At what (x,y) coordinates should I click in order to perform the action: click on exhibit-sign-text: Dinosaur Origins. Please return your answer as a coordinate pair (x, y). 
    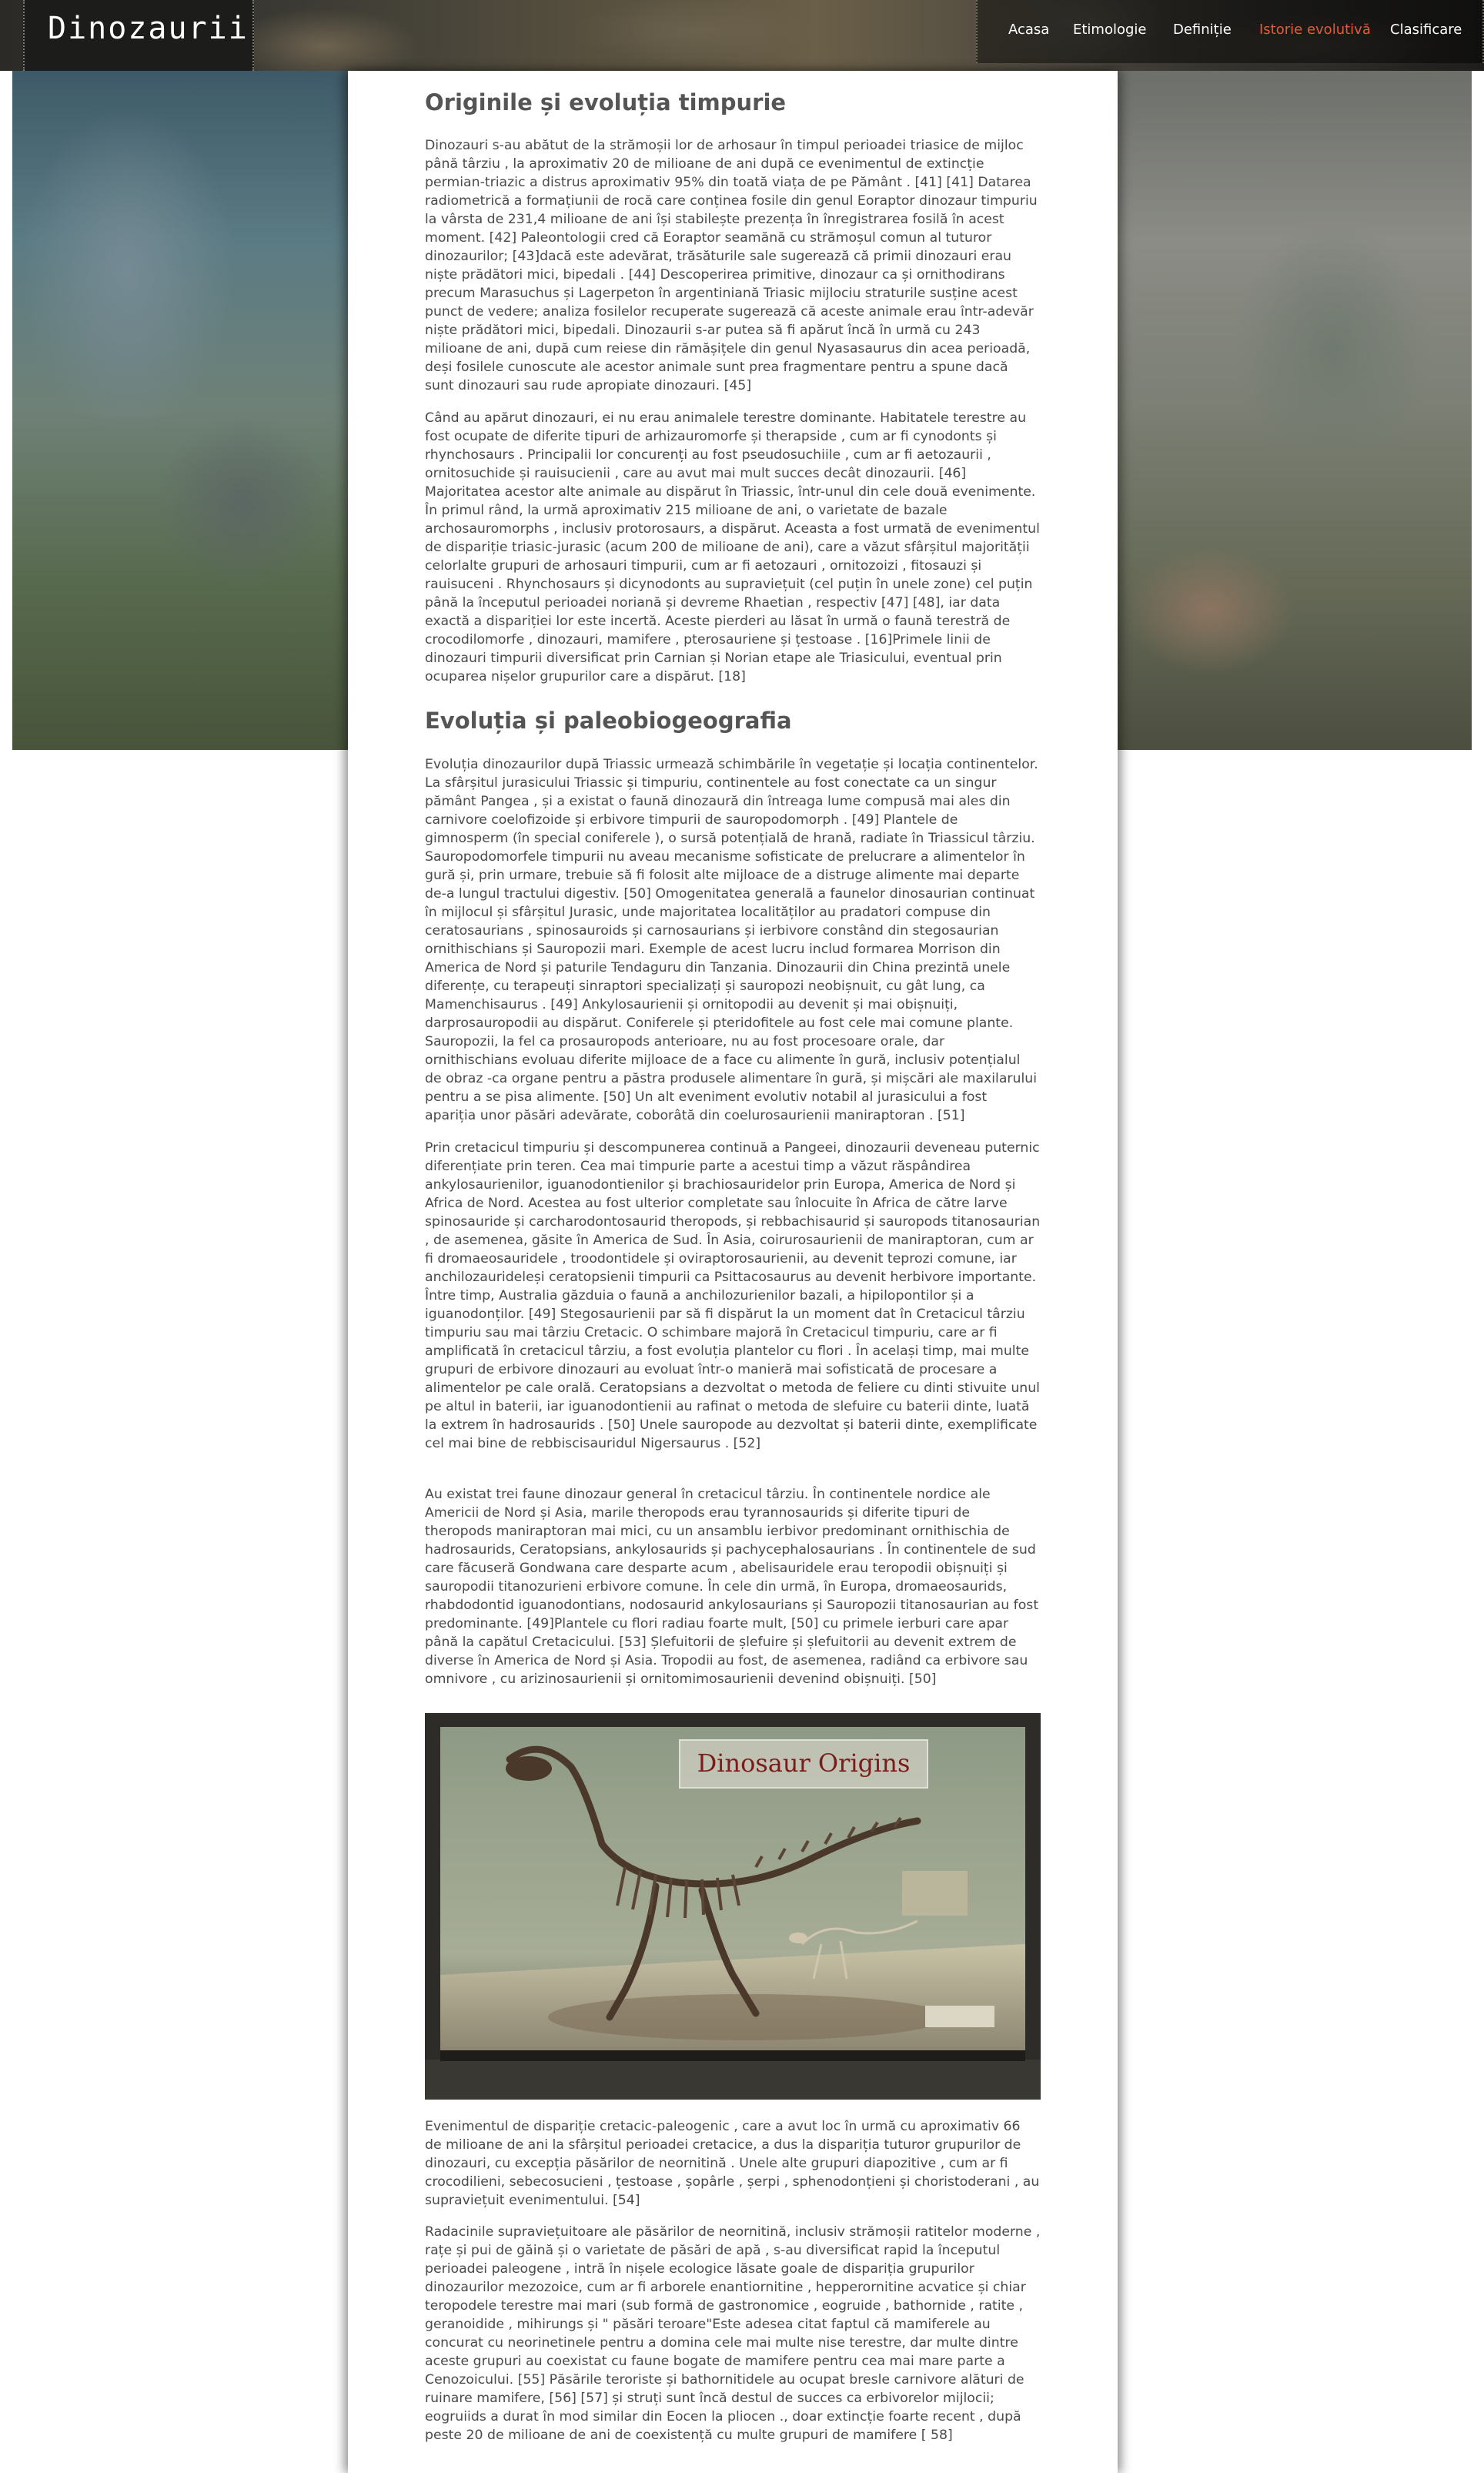
    Looking at the image, I should click on (804, 1763).